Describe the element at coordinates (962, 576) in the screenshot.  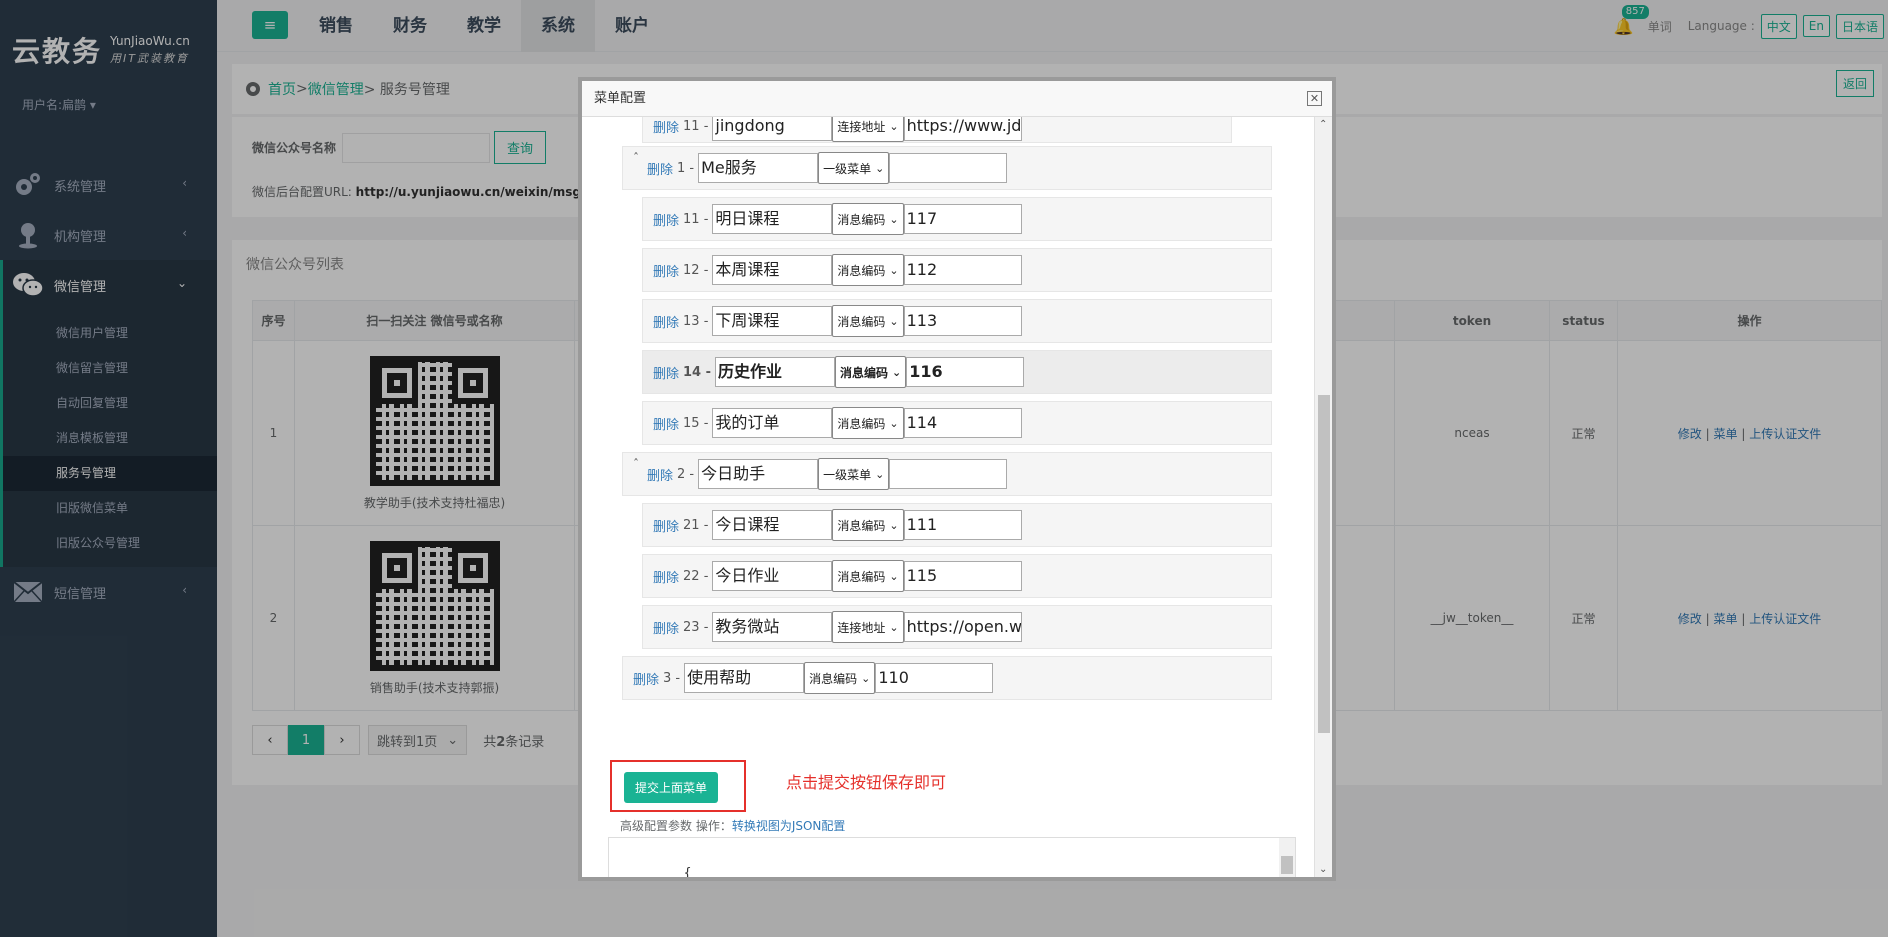
I see `menu-value-input: 115` at that location.